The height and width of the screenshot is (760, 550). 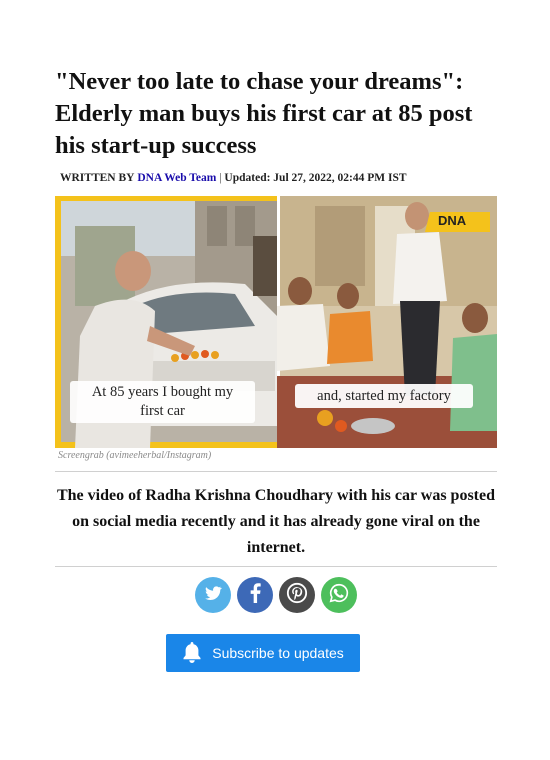 I want to click on image-credit: Screengrab (avimeeherbal/Instagram), so click(x=135, y=455).